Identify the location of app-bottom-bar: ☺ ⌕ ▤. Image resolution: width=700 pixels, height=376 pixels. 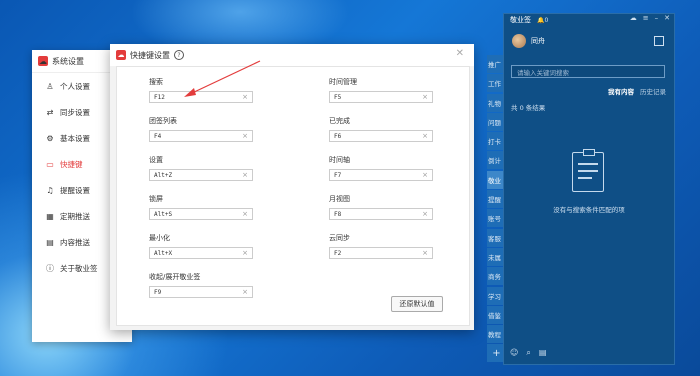
(528, 353).